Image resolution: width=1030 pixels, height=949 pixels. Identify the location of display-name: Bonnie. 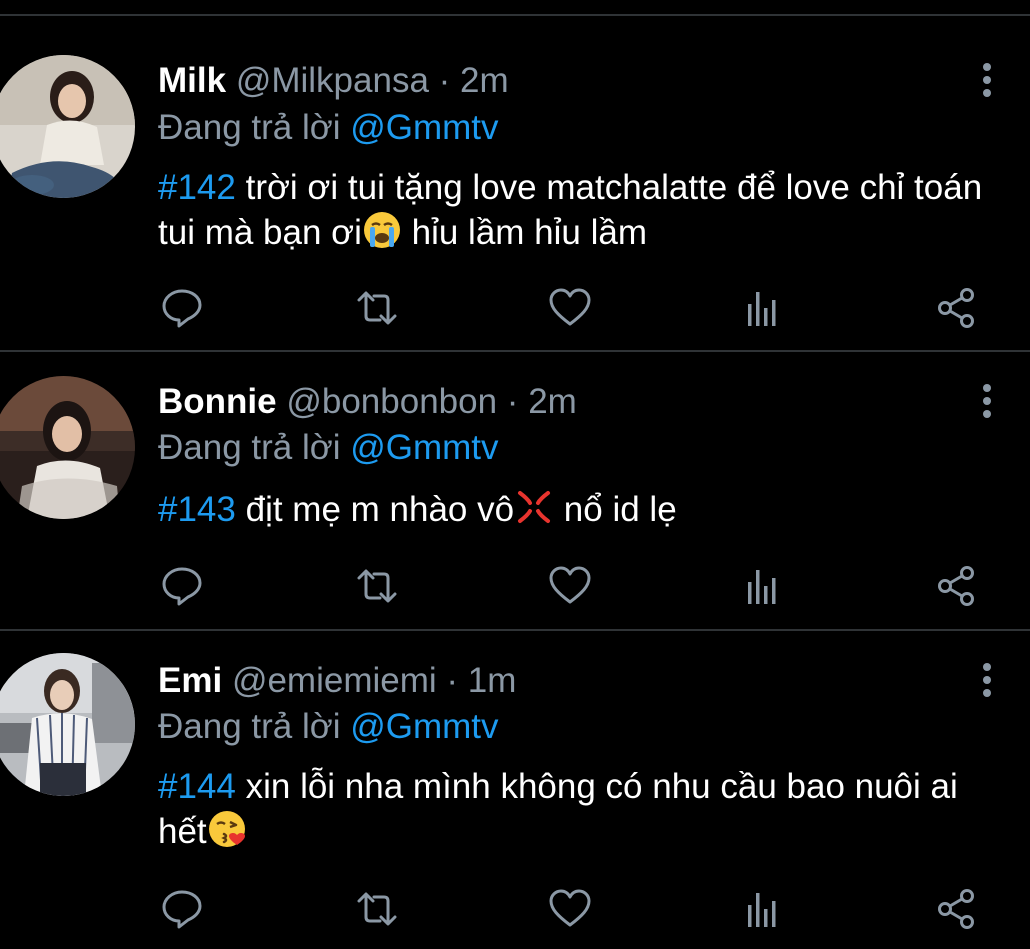
(217, 401).